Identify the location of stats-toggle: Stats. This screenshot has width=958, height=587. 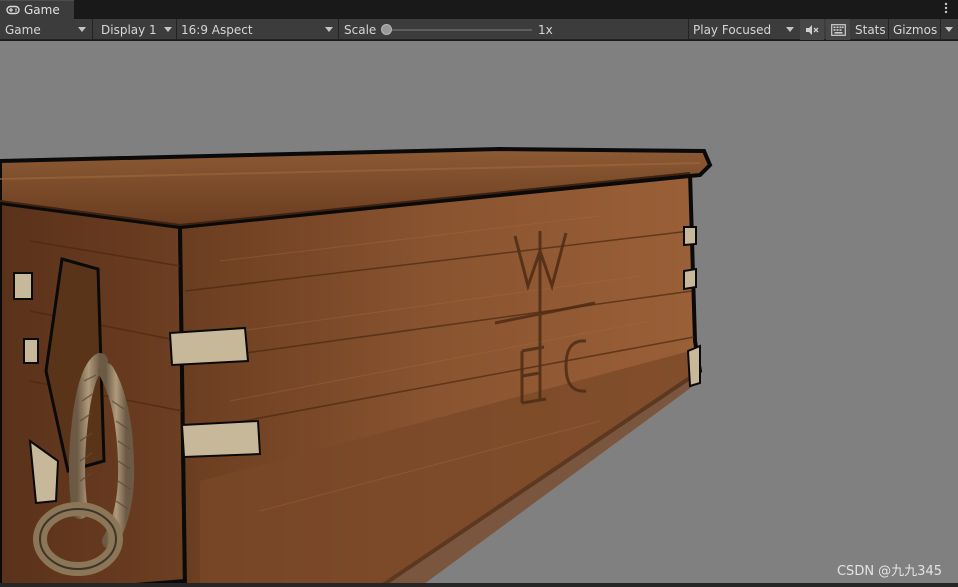
(868, 29).